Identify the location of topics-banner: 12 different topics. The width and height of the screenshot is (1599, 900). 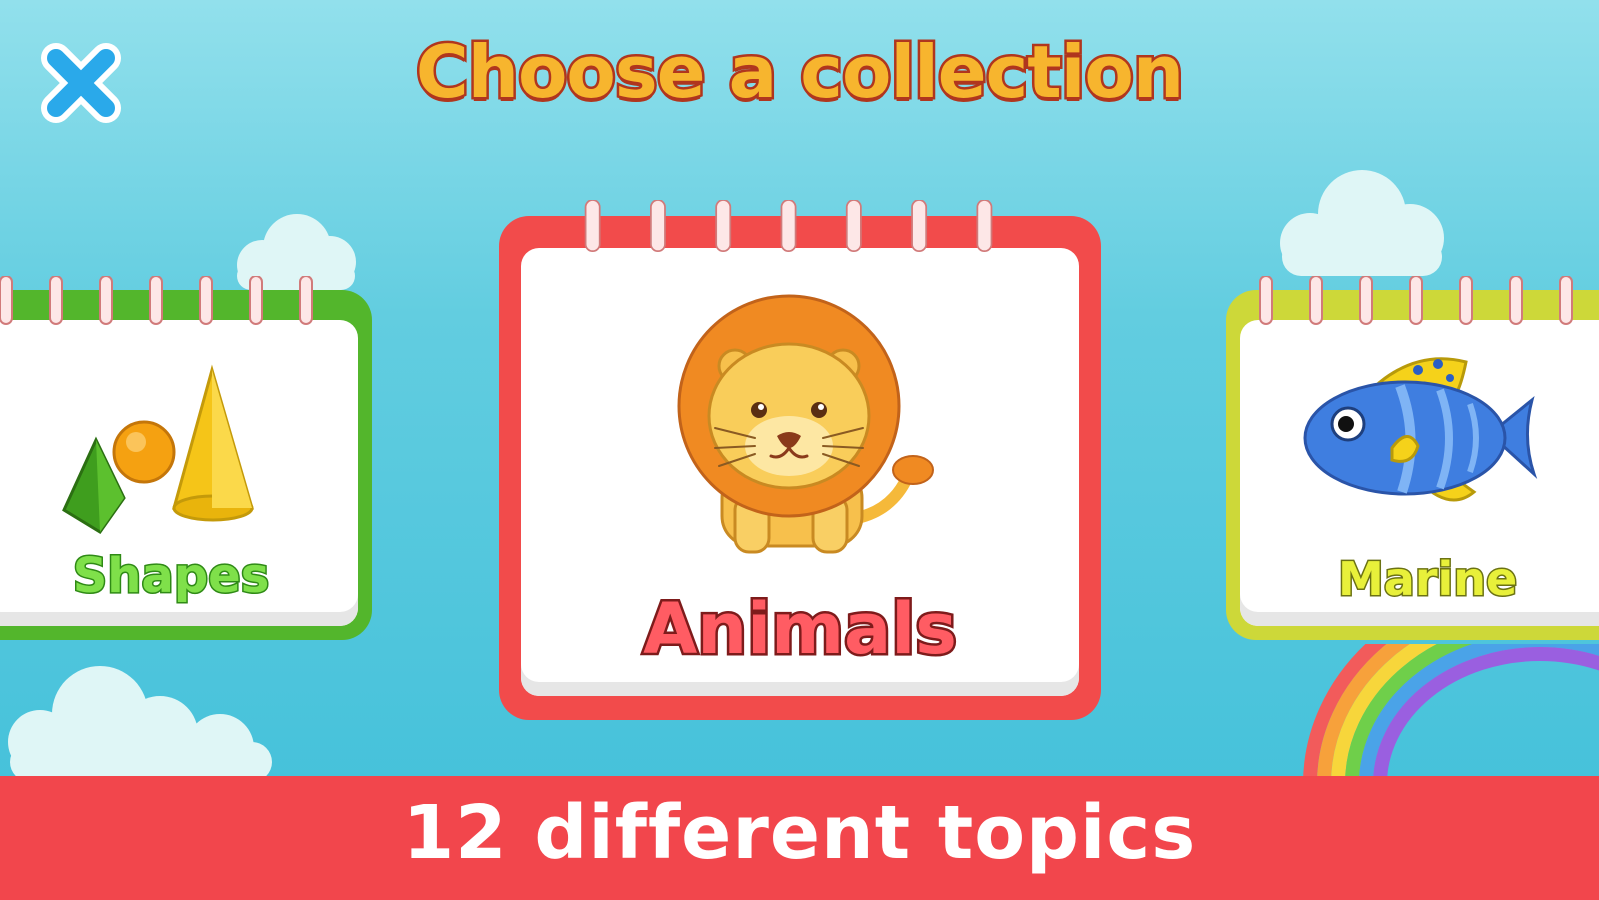
(799, 838).